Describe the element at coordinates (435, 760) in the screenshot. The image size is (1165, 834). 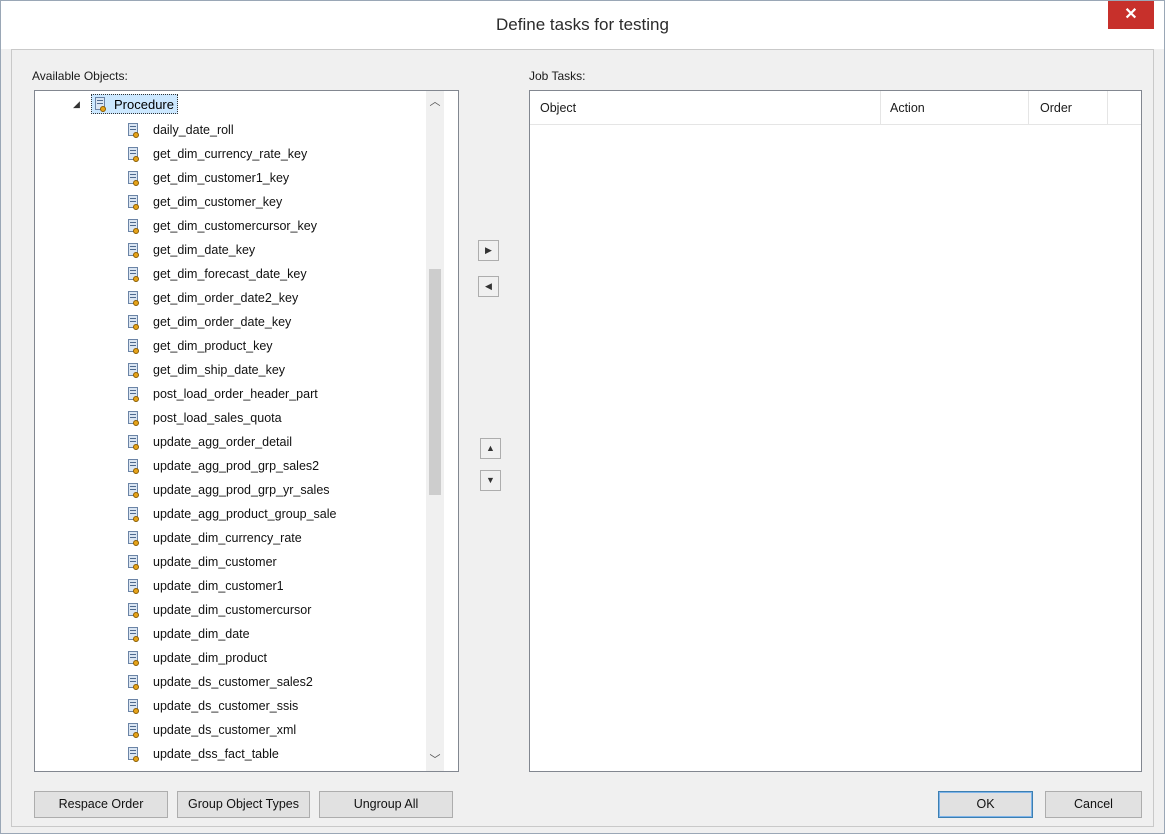
I see `scroll-down-icon: ﹀` at that location.